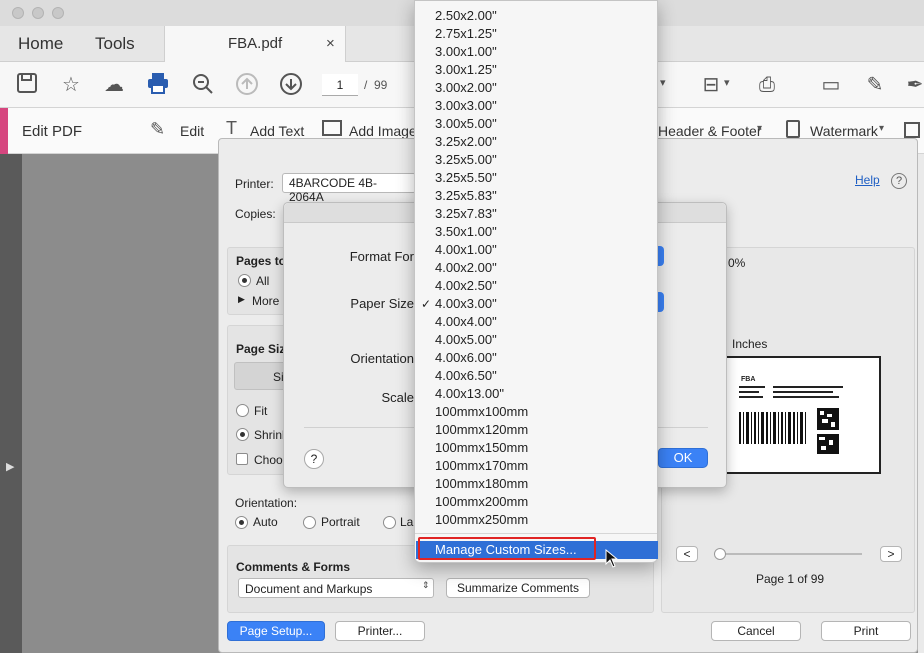 This screenshot has height=653, width=924. Describe the element at coordinates (867, 180) in the screenshot. I see `help-link: Help` at that location.